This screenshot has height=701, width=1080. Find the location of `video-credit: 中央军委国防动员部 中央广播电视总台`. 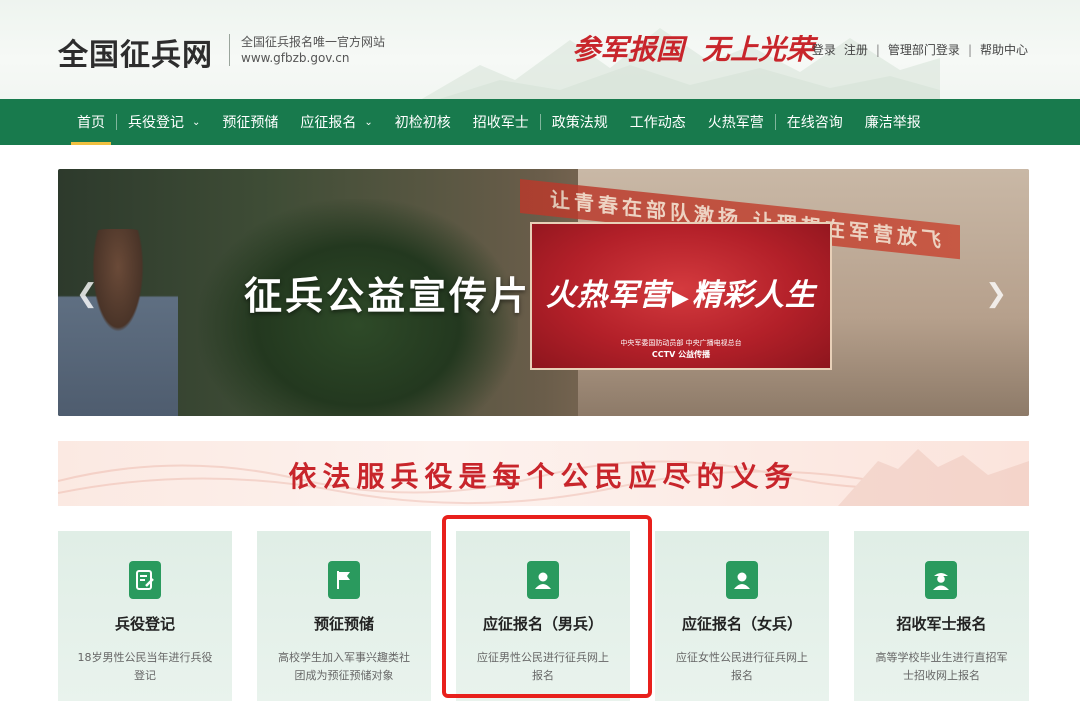

video-credit: 中央军委国防动员部 中央广播电视总台 is located at coordinates (681, 343).